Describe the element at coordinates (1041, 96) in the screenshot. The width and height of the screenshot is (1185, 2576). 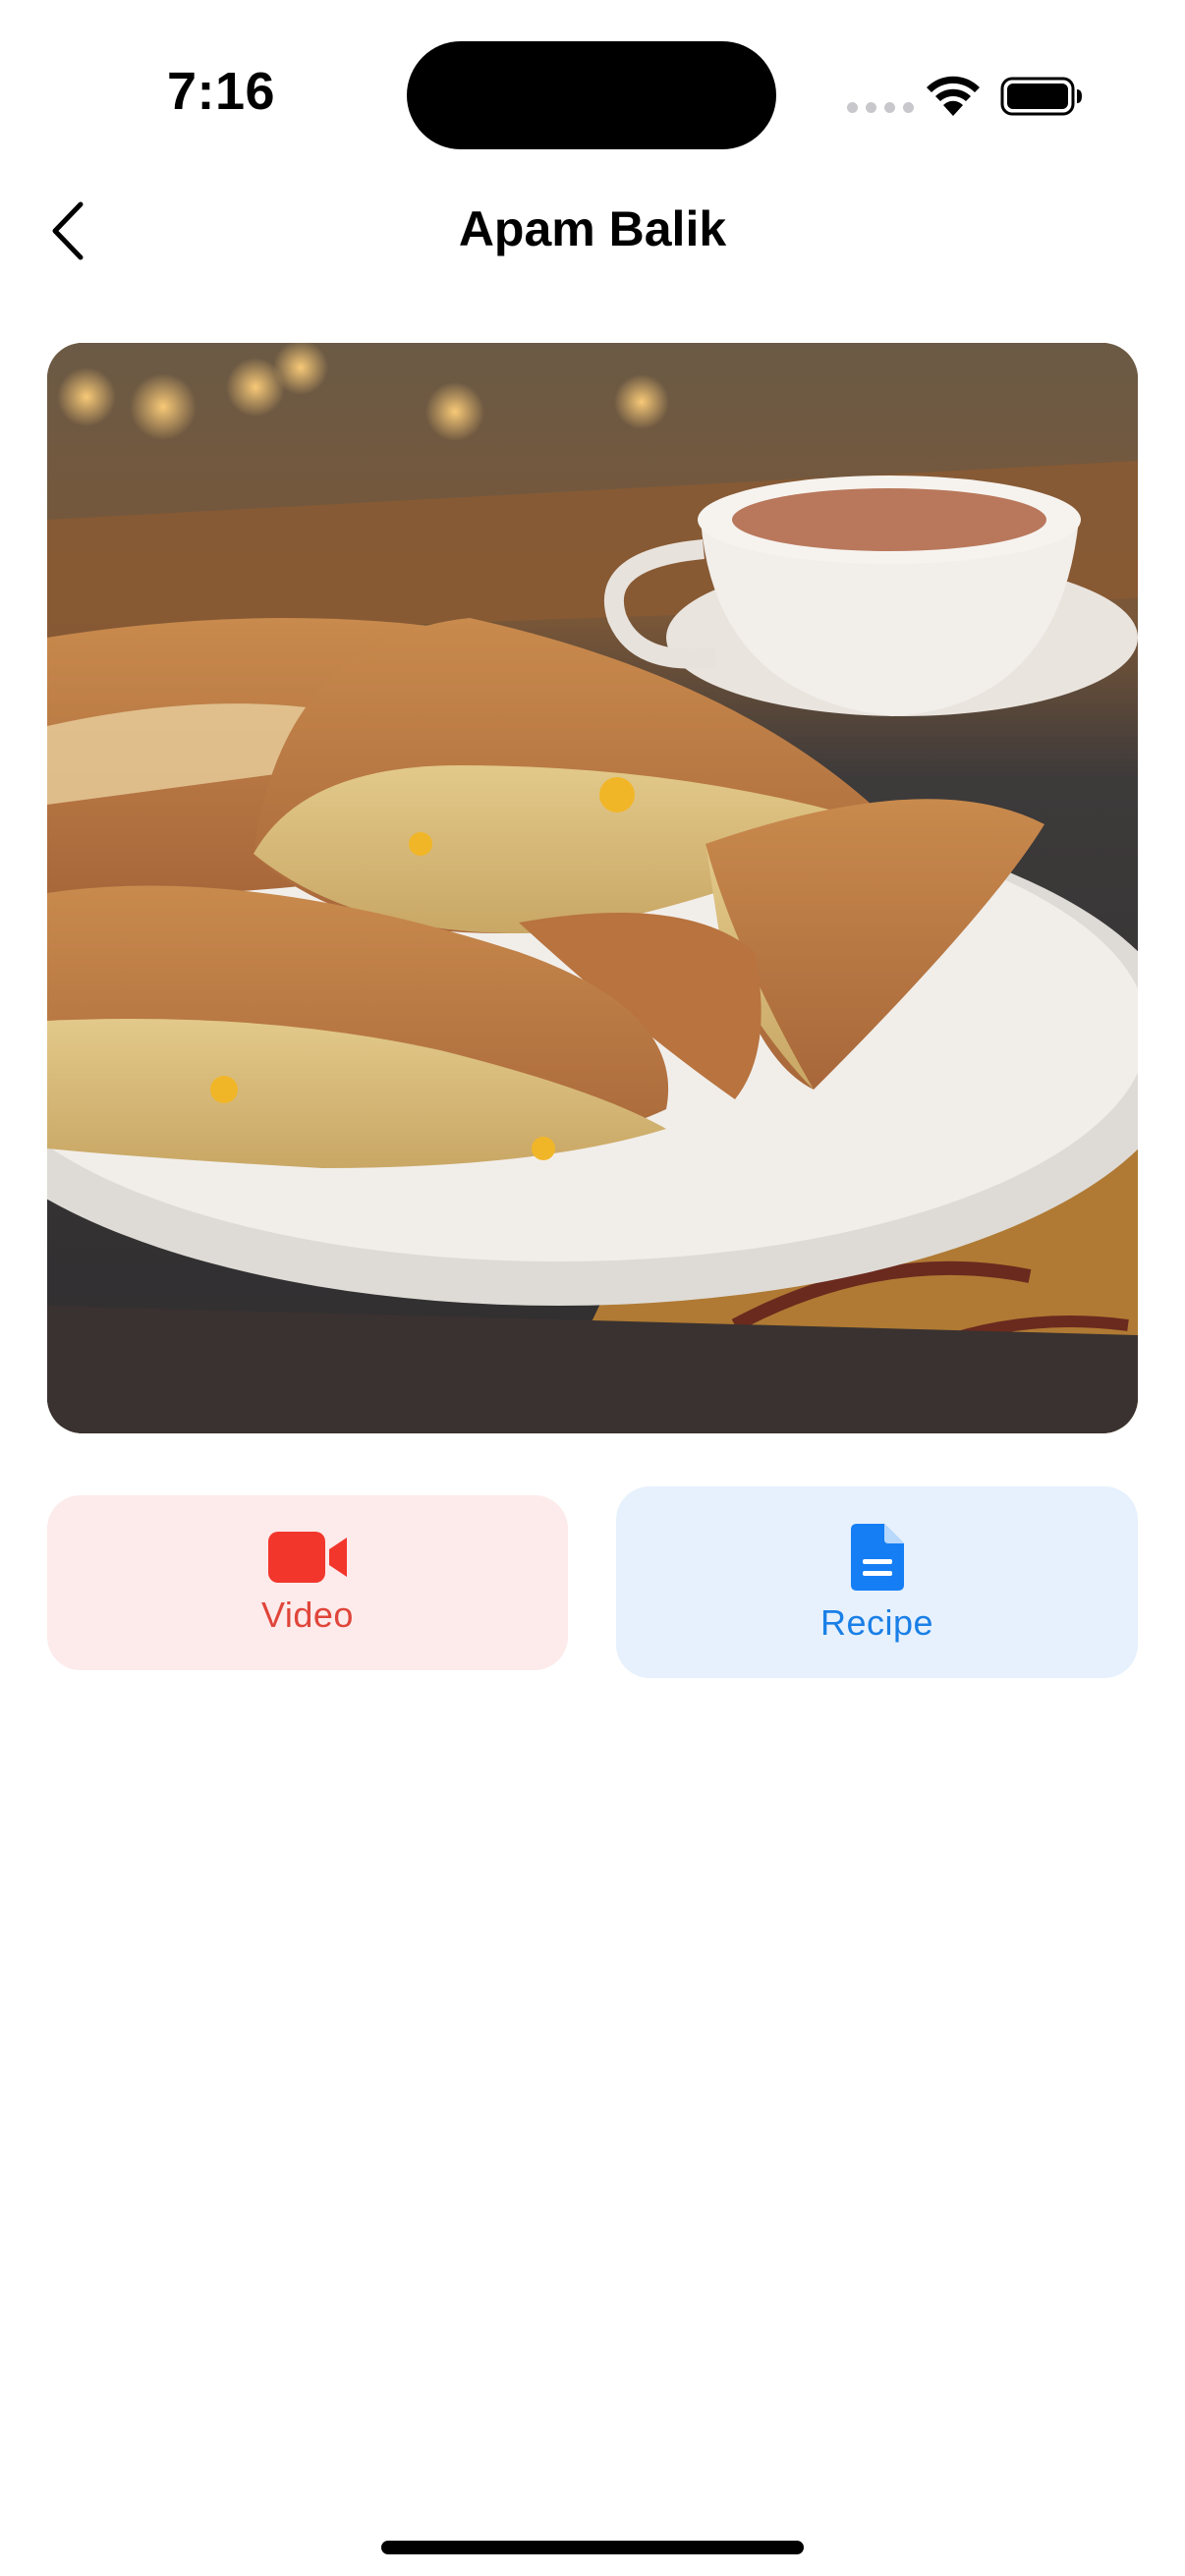
I see `battery-icon` at that location.